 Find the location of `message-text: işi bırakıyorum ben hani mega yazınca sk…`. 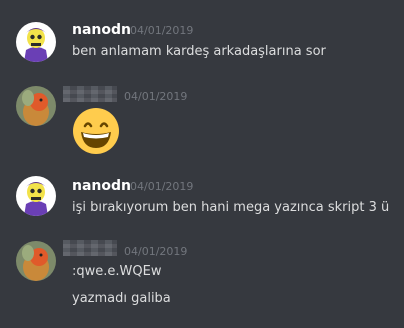

message-text: işi bırakıyorum ben hani mega yazınca sk… is located at coordinates (231, 207).